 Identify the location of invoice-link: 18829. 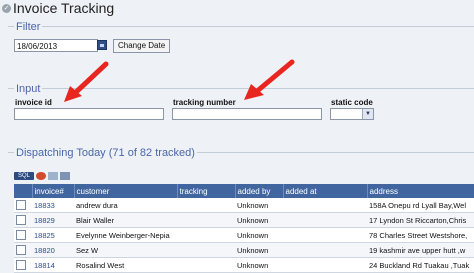
(53, 220).